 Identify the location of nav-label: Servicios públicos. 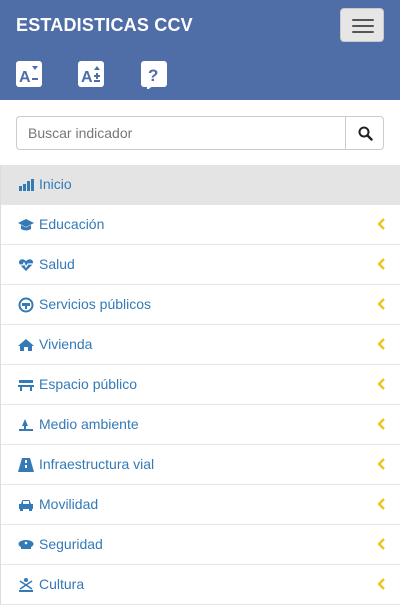
(95, 304).